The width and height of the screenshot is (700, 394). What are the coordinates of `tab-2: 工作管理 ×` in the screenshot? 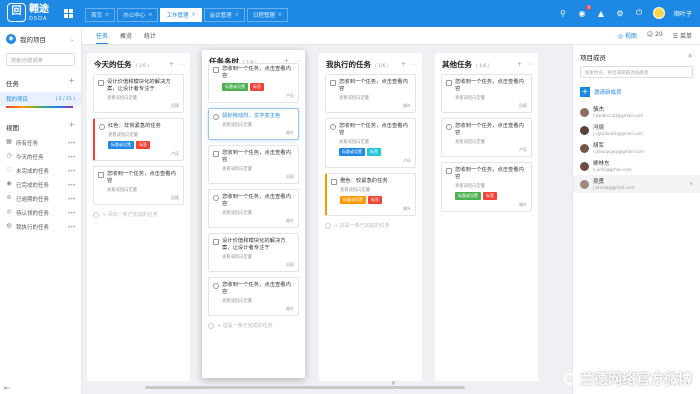 It's located at (181, 15).